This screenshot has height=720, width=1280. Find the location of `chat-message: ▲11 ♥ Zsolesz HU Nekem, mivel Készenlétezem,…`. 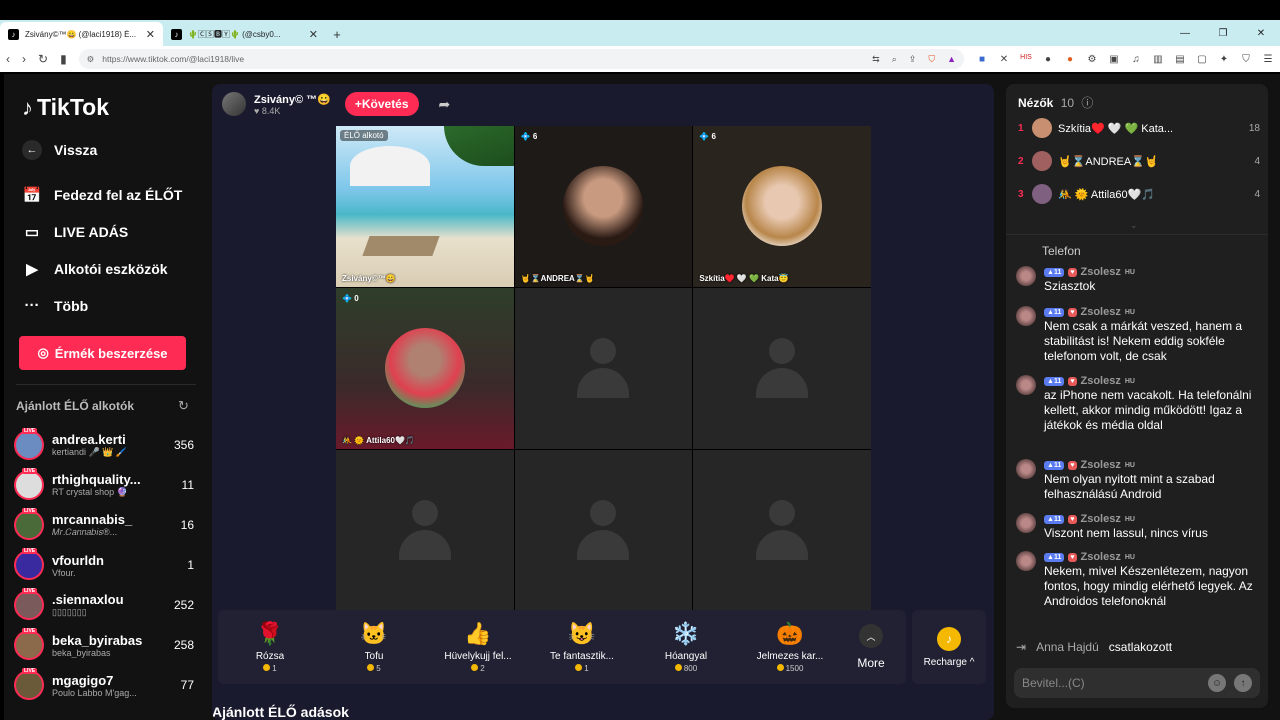

chat-message: ▲11 ♥ Zsolesz HU Nekem, mivel Készenlétezem,… is located at coordinates (1136, 580).